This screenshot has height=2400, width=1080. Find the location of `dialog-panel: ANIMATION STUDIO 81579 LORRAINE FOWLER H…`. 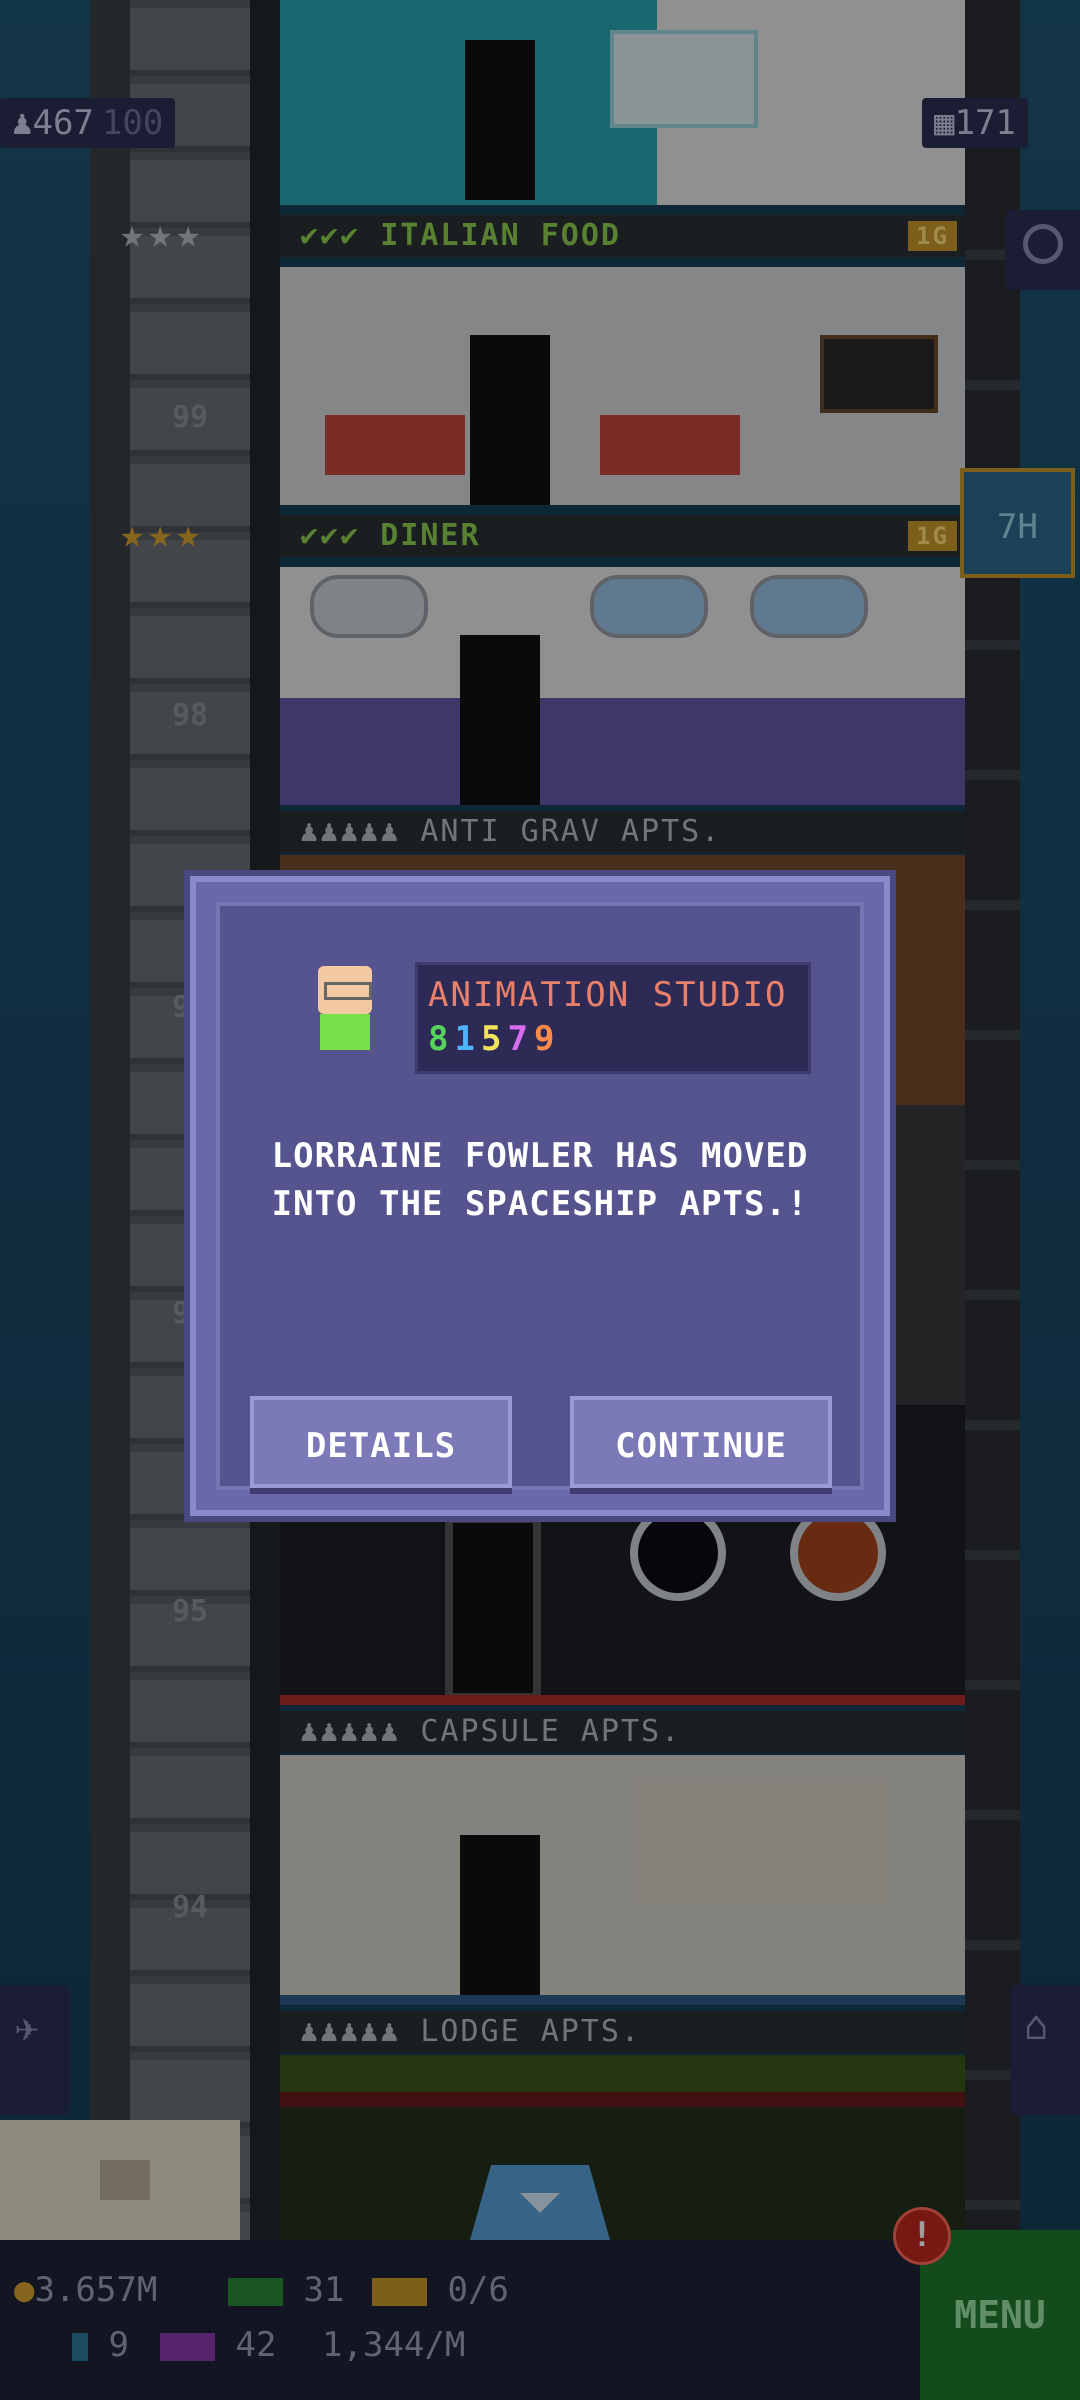

dialog-panel: ANIMATION STUDIO 81579 LORRAINE FOWLER H… is located at coordinates (540, 1196).